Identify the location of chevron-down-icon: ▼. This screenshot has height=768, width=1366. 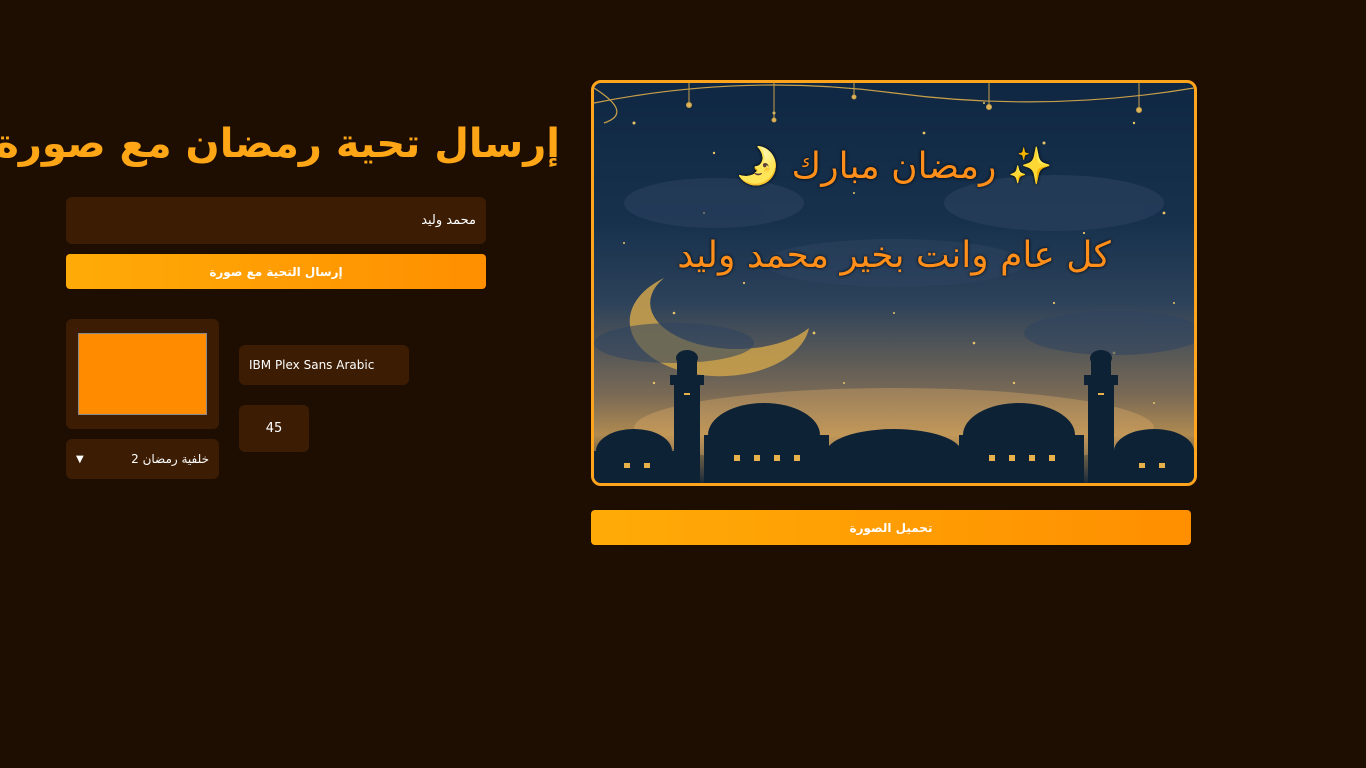
(80, 459).